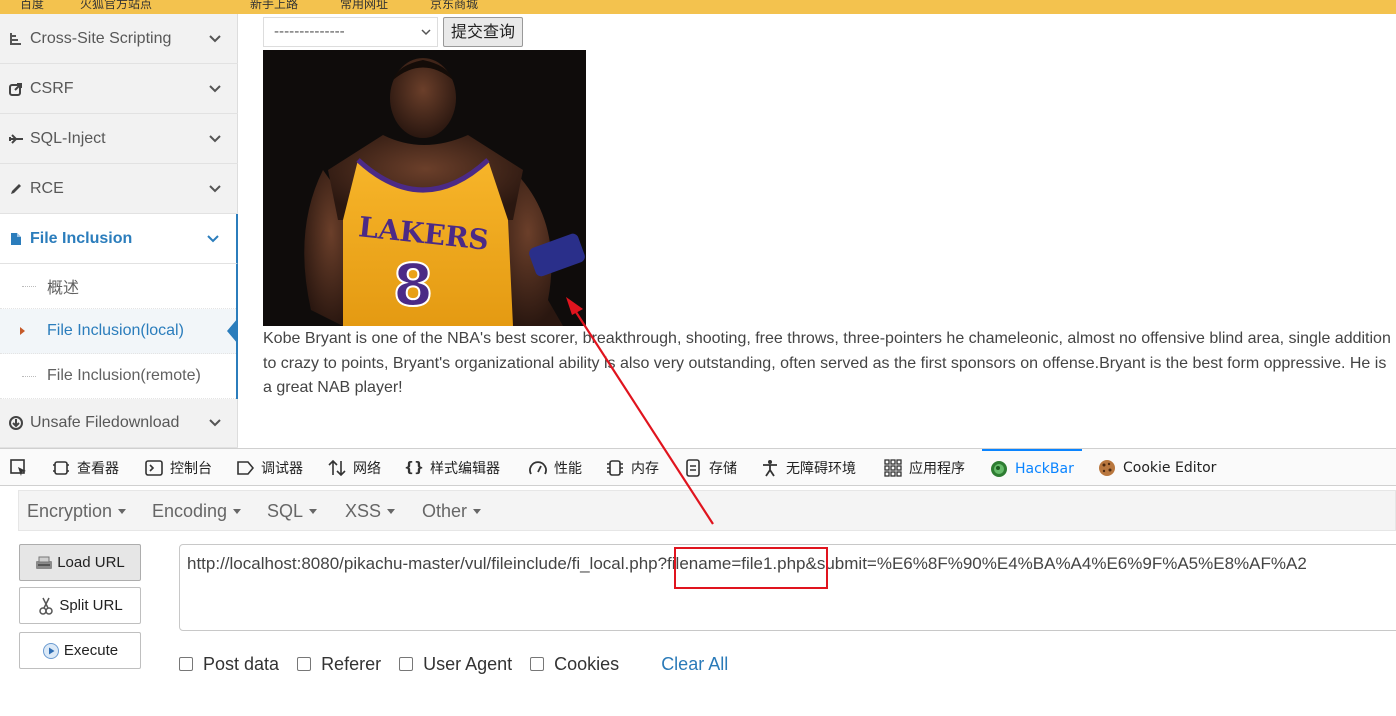 This screenshot has width=1396, height=716. What do you see at coordinates (44, 563) in the screenshot?
I see `load-icon` at bounding box center [44, 563].